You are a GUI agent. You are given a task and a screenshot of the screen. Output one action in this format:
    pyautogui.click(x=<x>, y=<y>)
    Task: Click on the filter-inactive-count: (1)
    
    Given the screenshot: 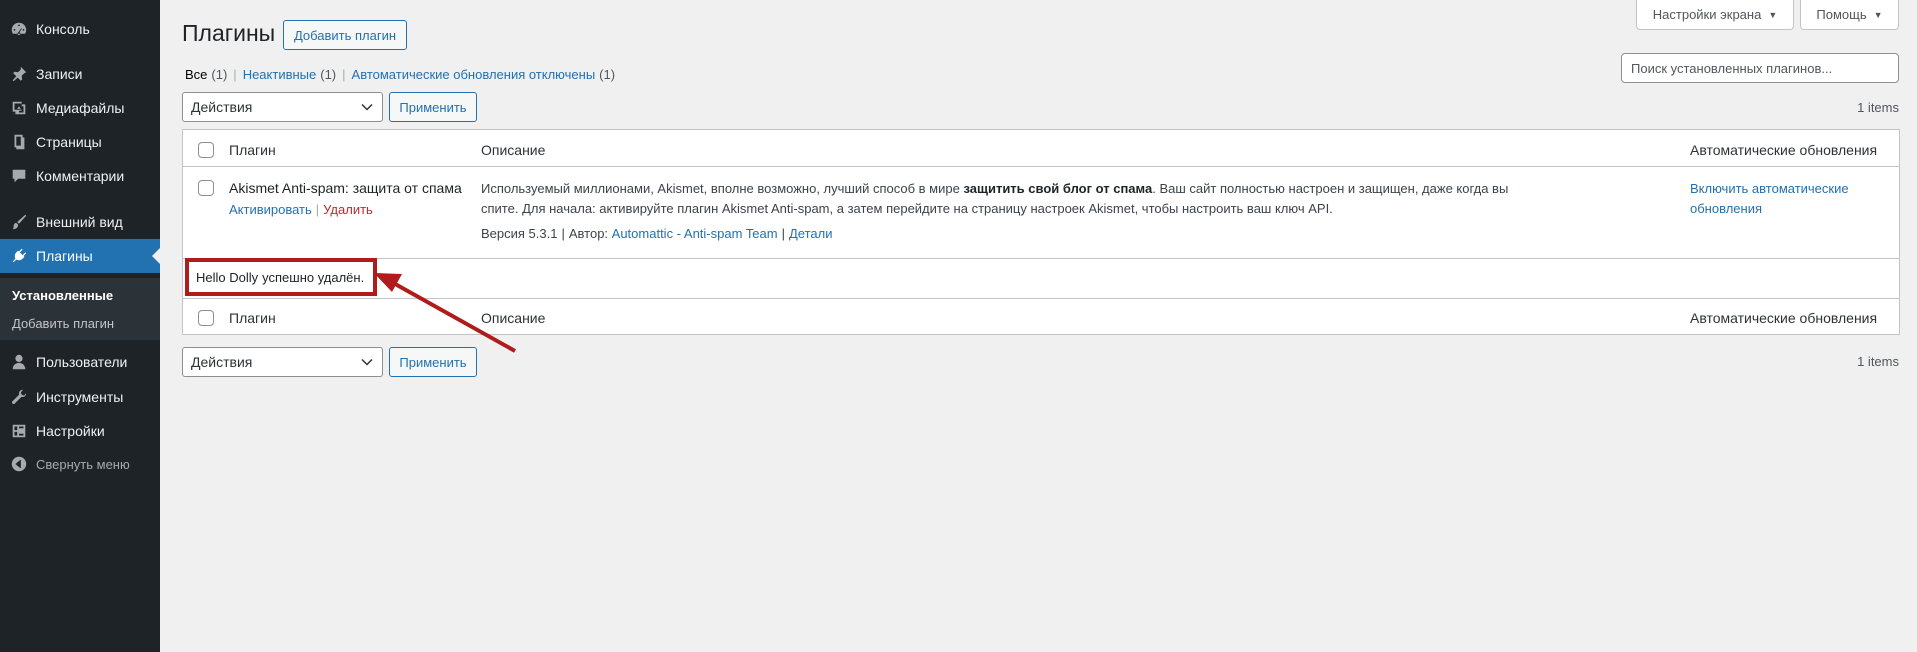 What is the action you would take?
    pyautogui.click(x=328, y=74)
    